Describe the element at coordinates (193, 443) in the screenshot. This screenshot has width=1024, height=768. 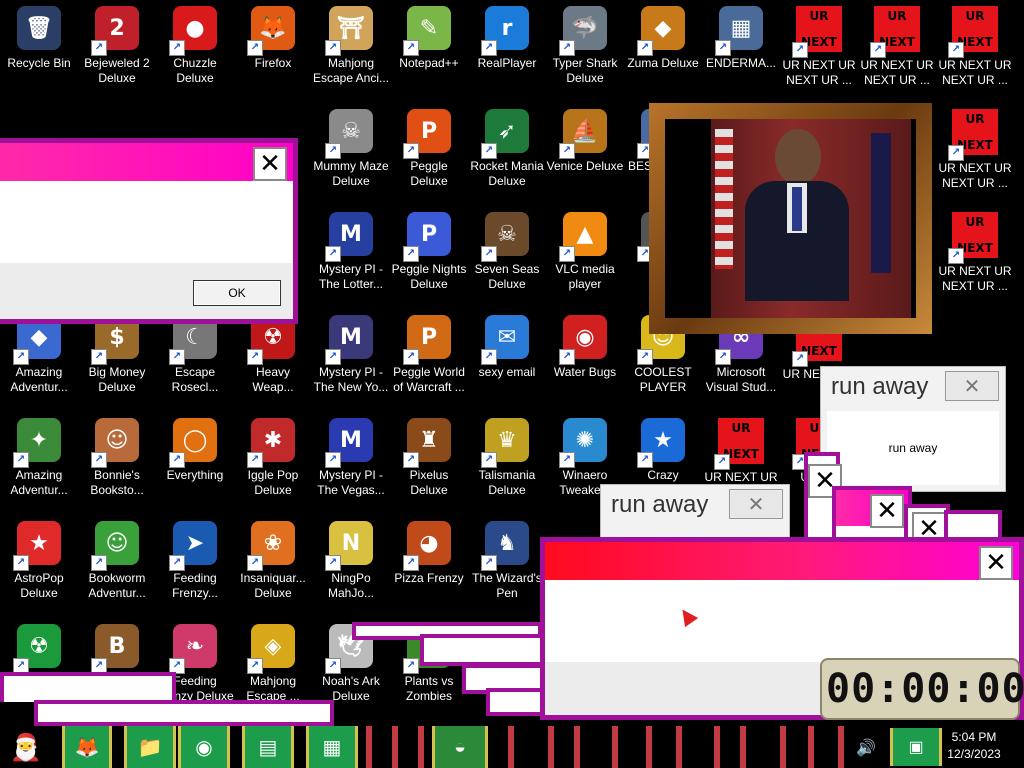
I see `app-icon: ◯ ↗` at that location.